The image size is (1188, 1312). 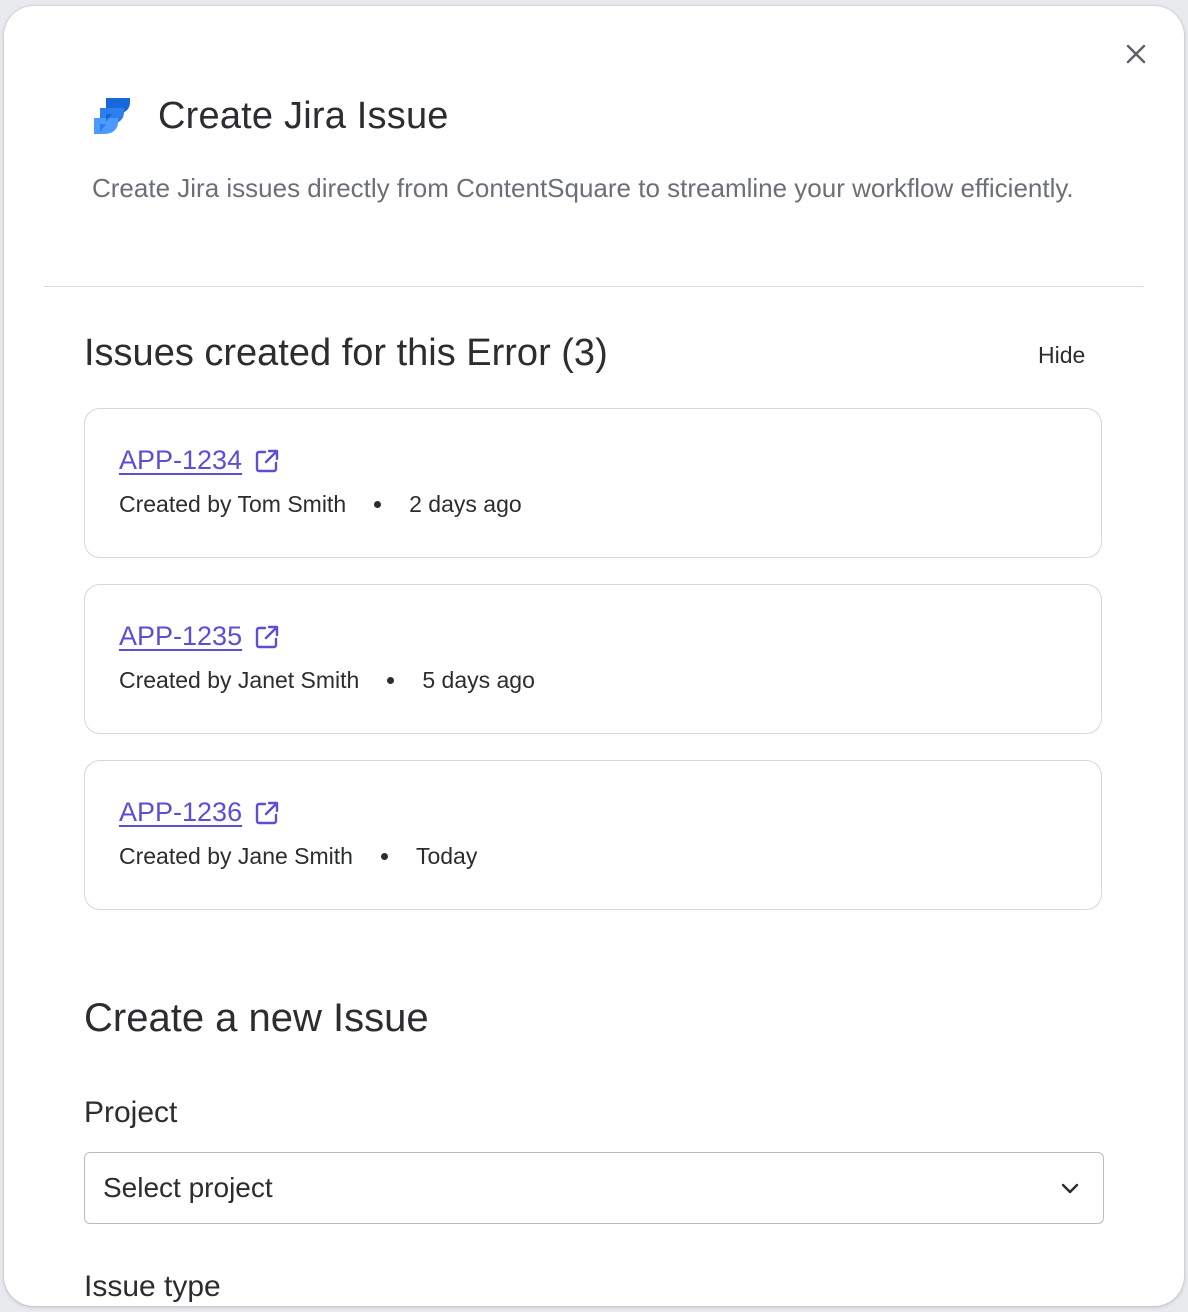 I want to click on modal-title: Create Jira Issue, so click(x=303, y=115).